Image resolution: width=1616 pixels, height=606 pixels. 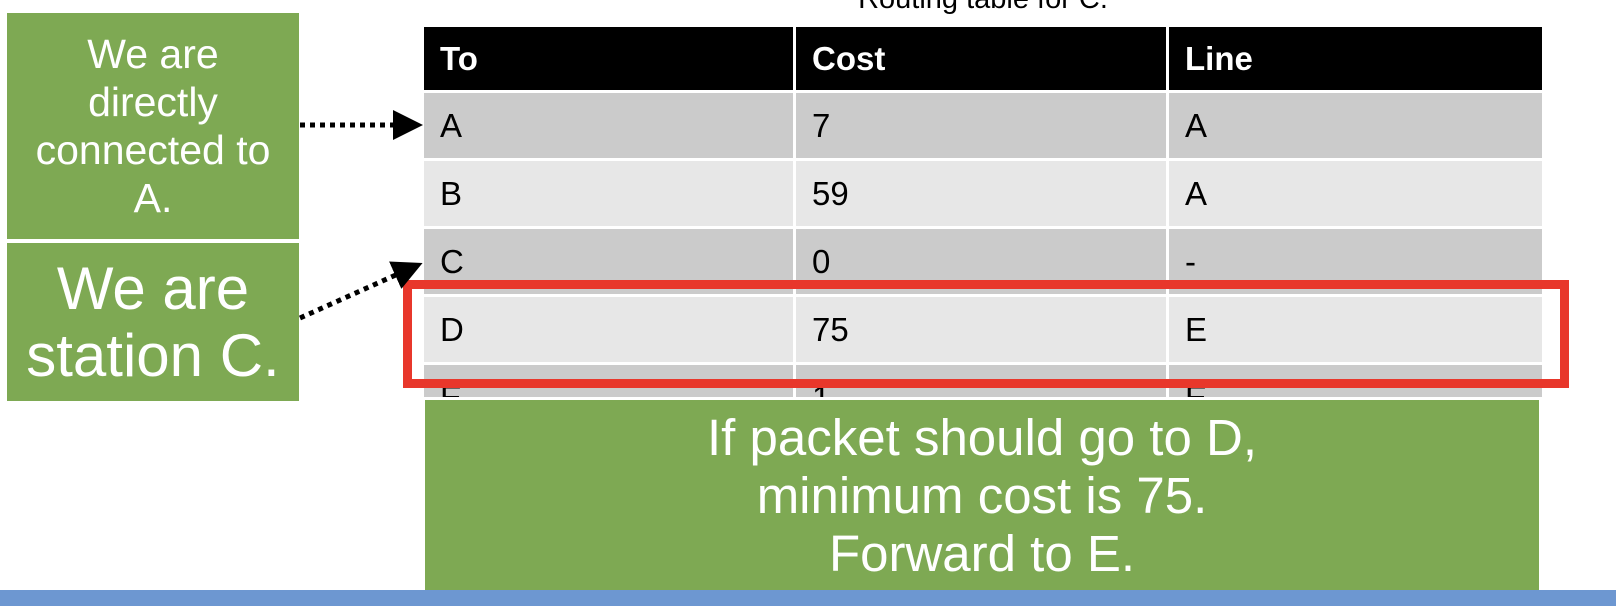 I want to click on column-header-cost: Cost, so click(x=982, y=60).